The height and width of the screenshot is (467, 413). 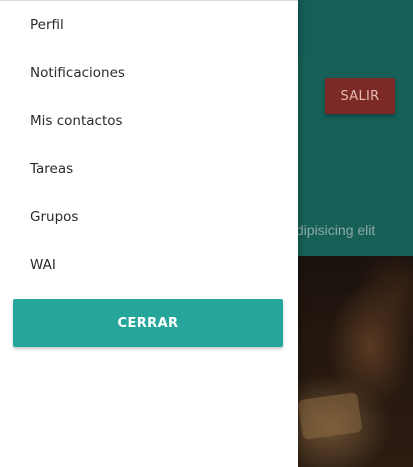 I want to click on drawer-item-perfil: Perfil, so click(x=149, y=24).